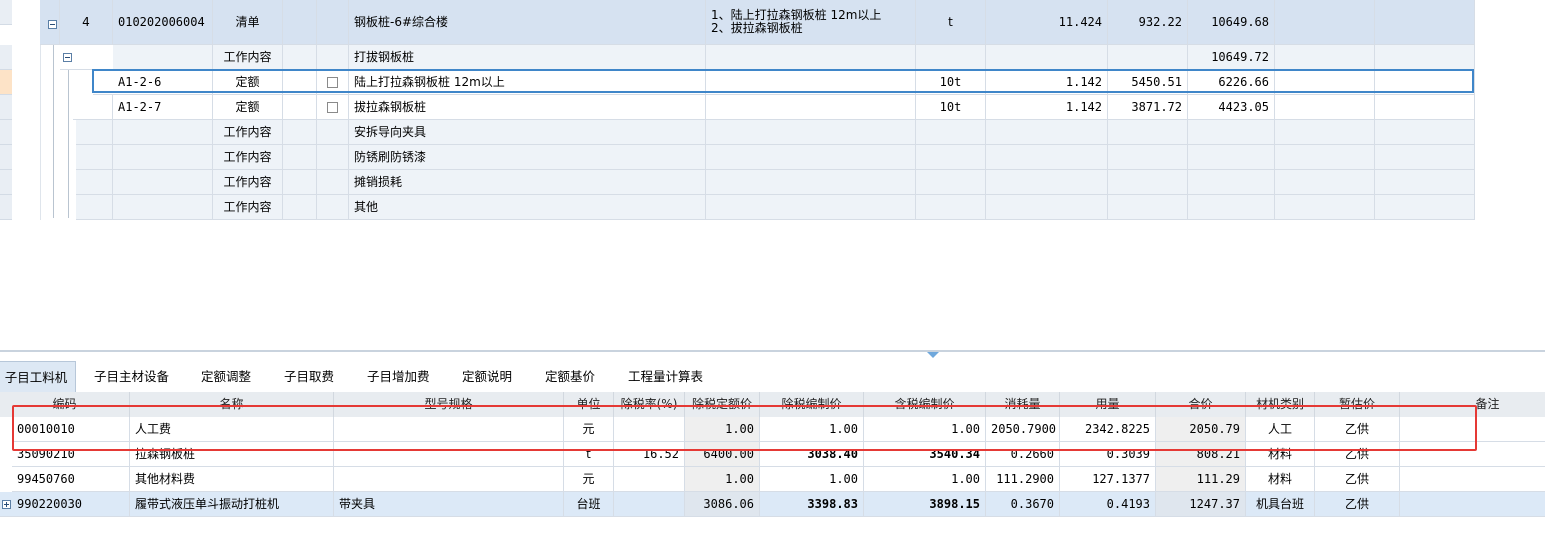  I want to click on item-type: 定额, so click(248, 82).